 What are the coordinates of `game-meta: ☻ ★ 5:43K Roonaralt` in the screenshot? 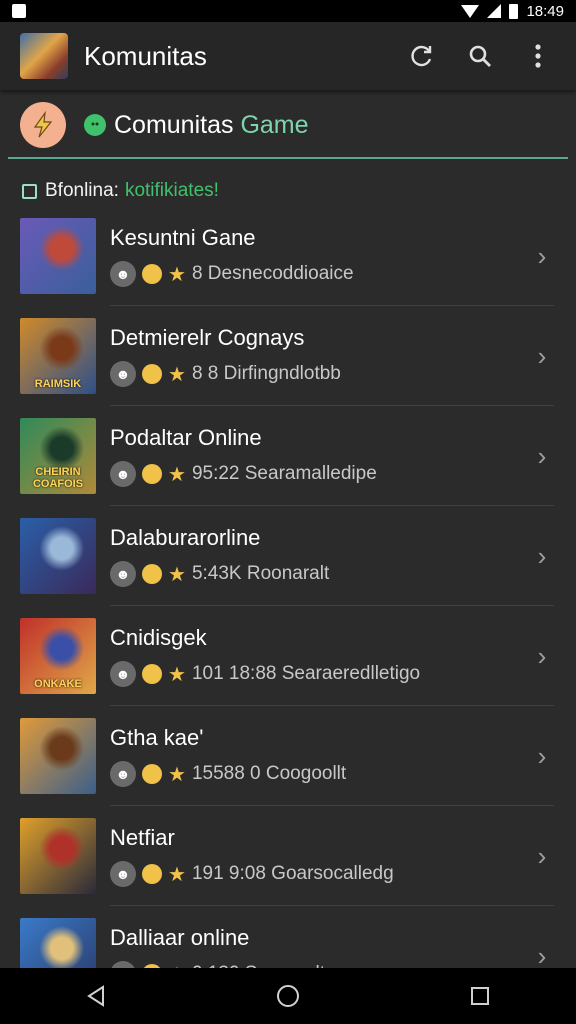 It's located at (316, 574).